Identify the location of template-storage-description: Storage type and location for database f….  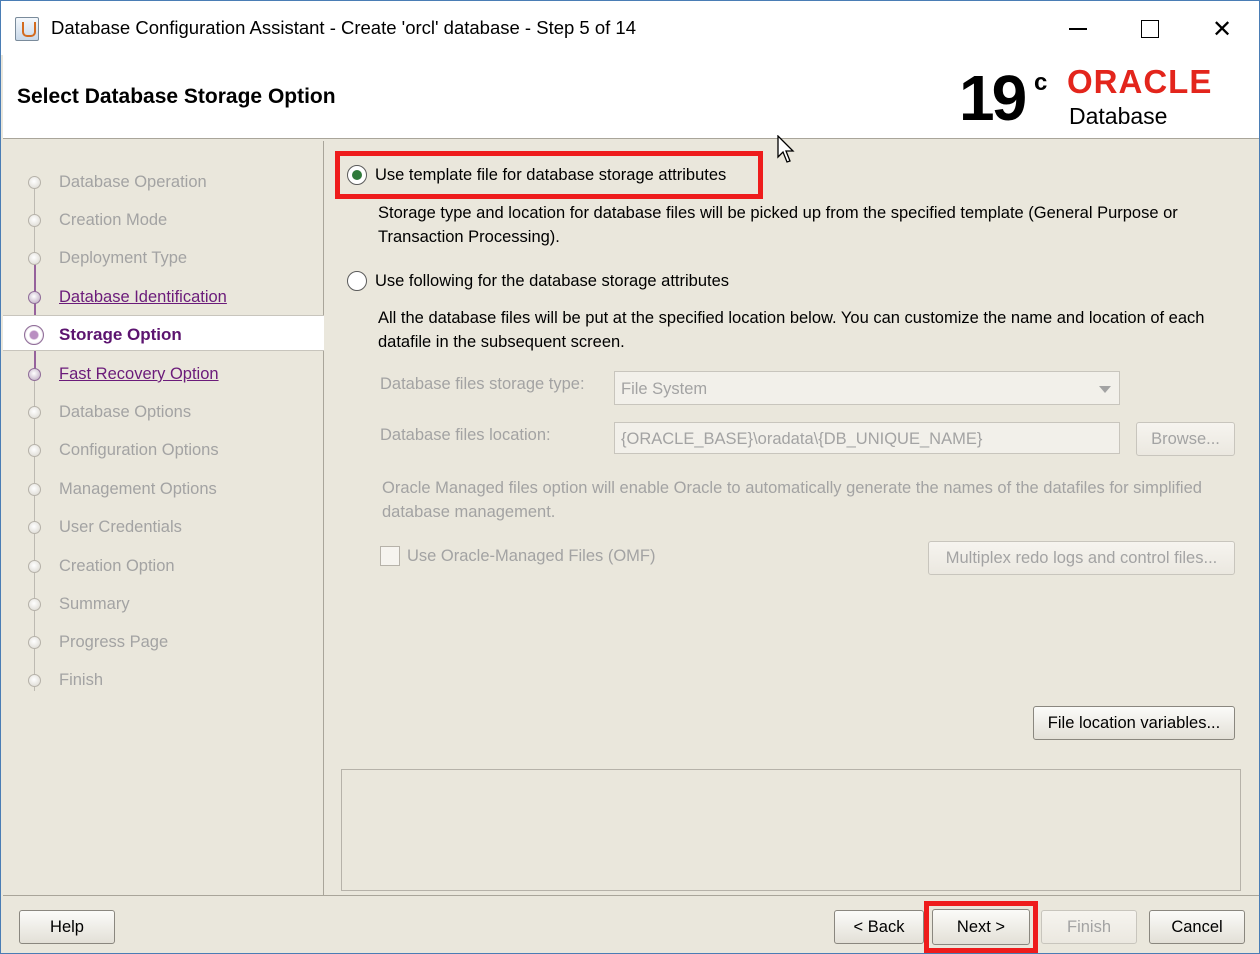
(778, 225).